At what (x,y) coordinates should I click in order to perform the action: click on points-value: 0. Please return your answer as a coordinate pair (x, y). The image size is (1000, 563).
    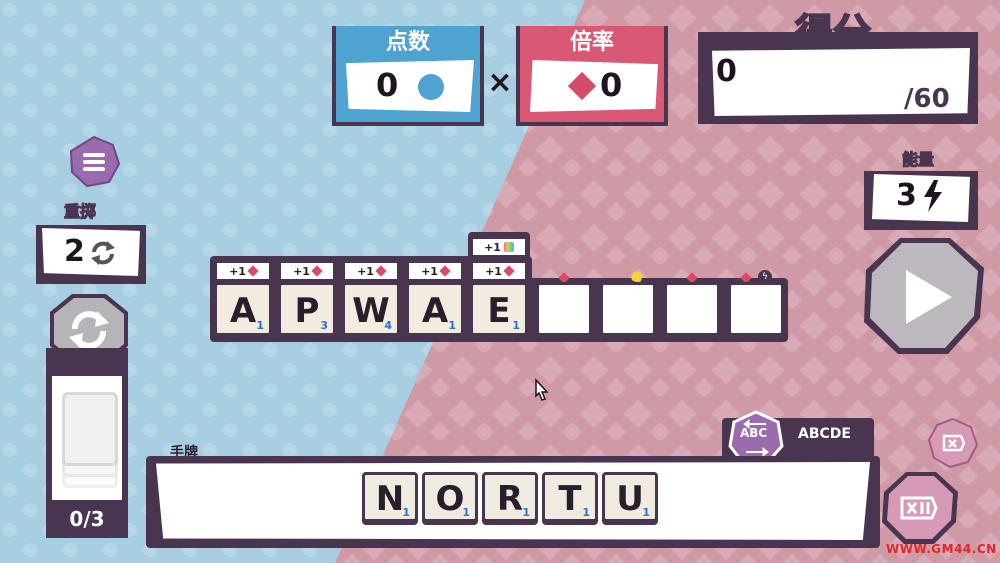
    Looking at the image, I should click on (387, 85).